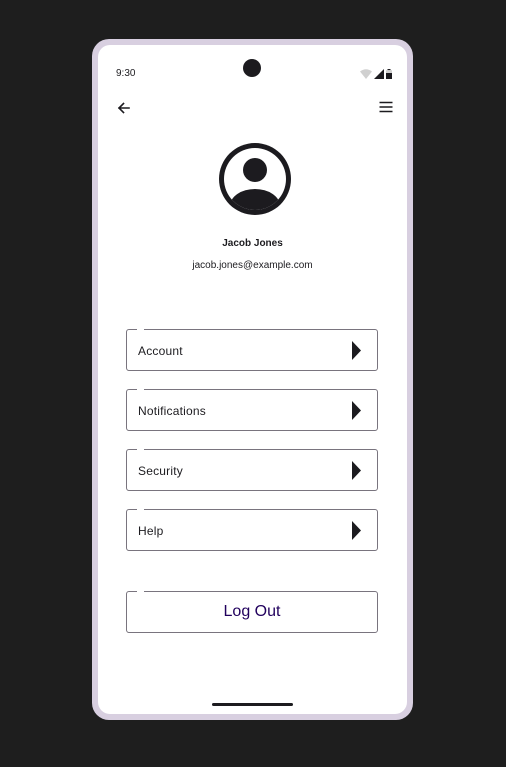 Image resolution: width=506 pixels, height=767 pixels. I want to click on menu-item-notifications: Notifications, so click(252, 409).